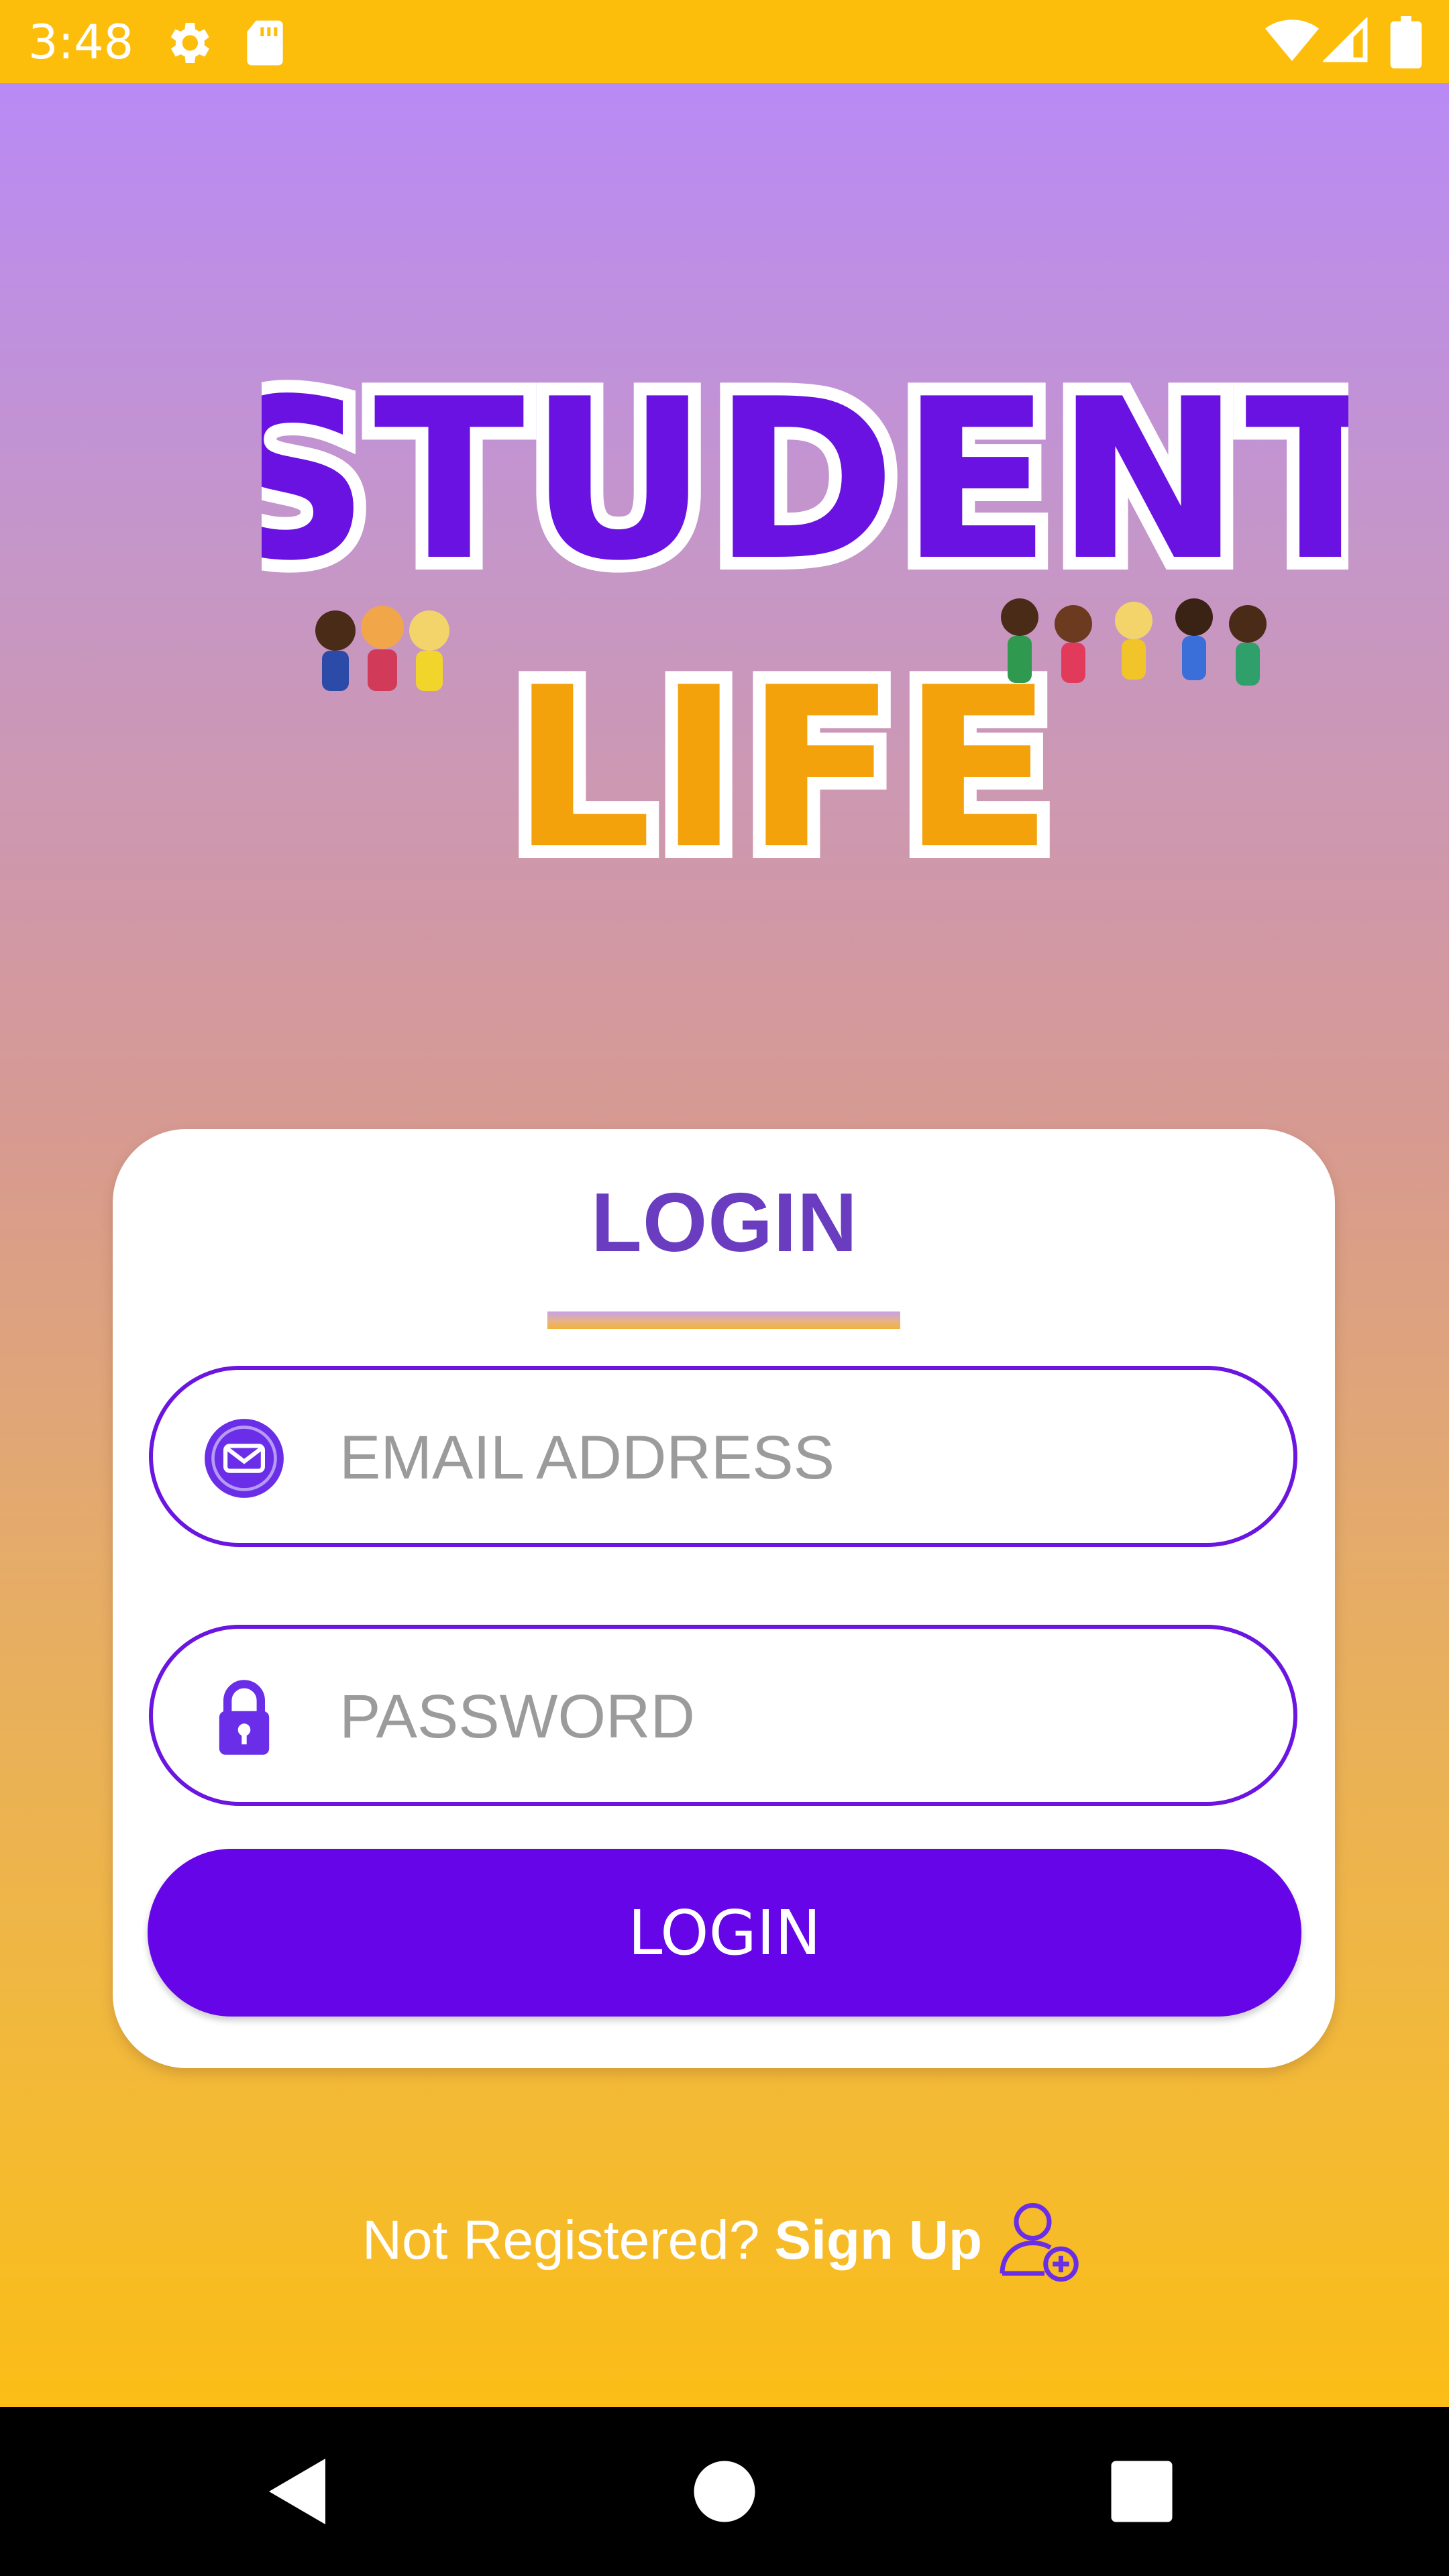 The image size is (1449, 2576). What do you see at coordinates (1040, 2241) in the screenshot?
I see `add-user-icon` at bounding box center [1040, 2241].